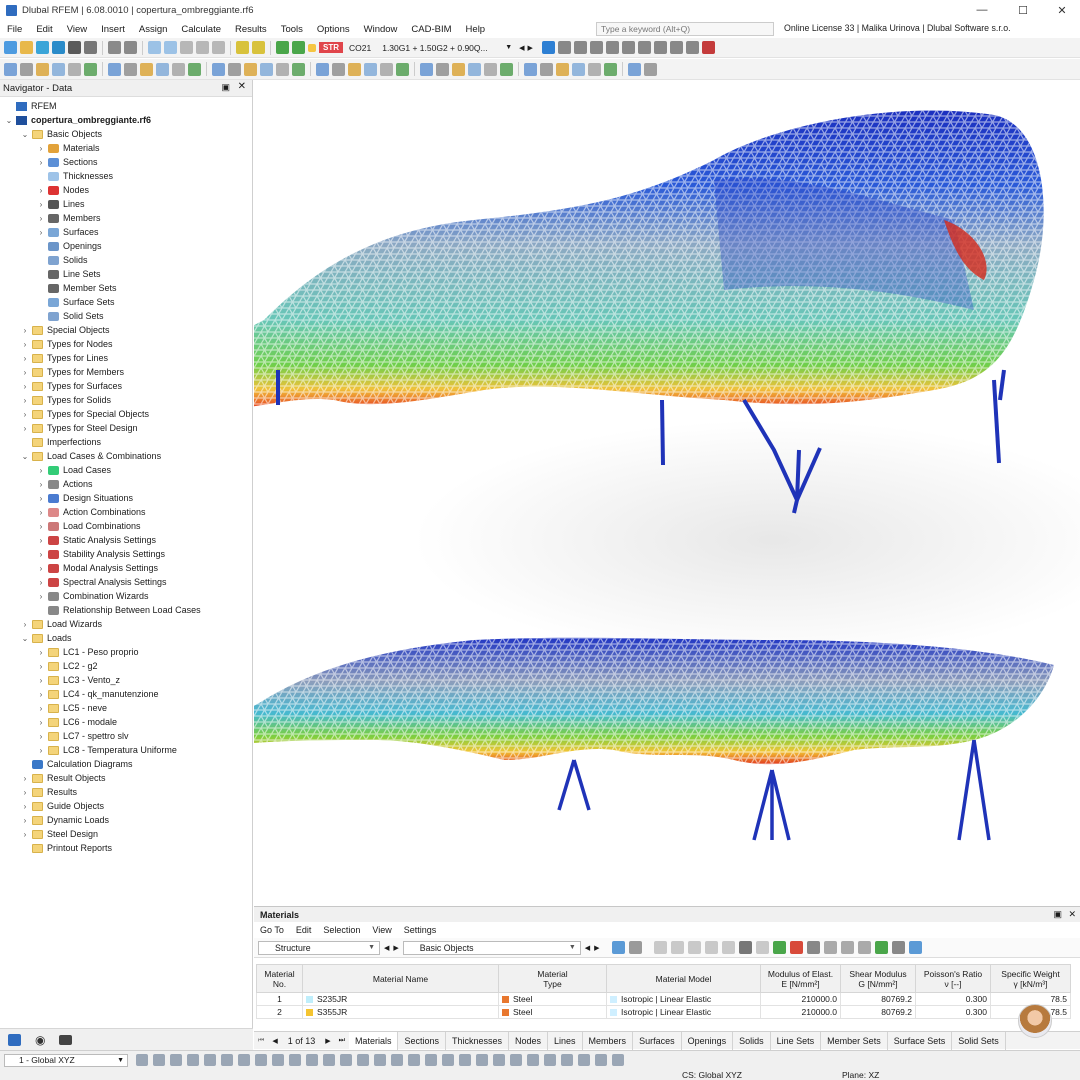 The image size is (1080, 1080). What do you see at coordinates (813, 947) in the screenshot?
I see `columns-icon` at bounding box center [813, 947].